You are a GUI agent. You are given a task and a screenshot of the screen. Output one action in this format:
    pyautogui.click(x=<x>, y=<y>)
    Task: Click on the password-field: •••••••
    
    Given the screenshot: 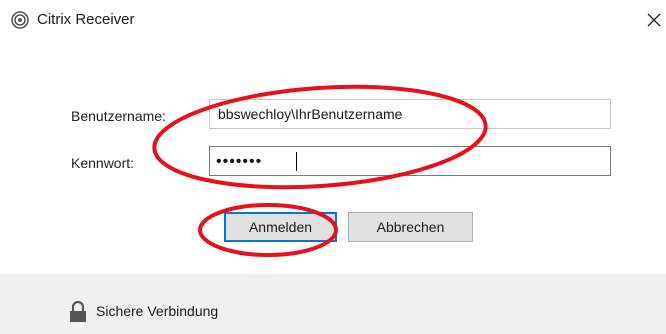 What is the action you would take?
    pyautogui.click(x=410, y=161)
    